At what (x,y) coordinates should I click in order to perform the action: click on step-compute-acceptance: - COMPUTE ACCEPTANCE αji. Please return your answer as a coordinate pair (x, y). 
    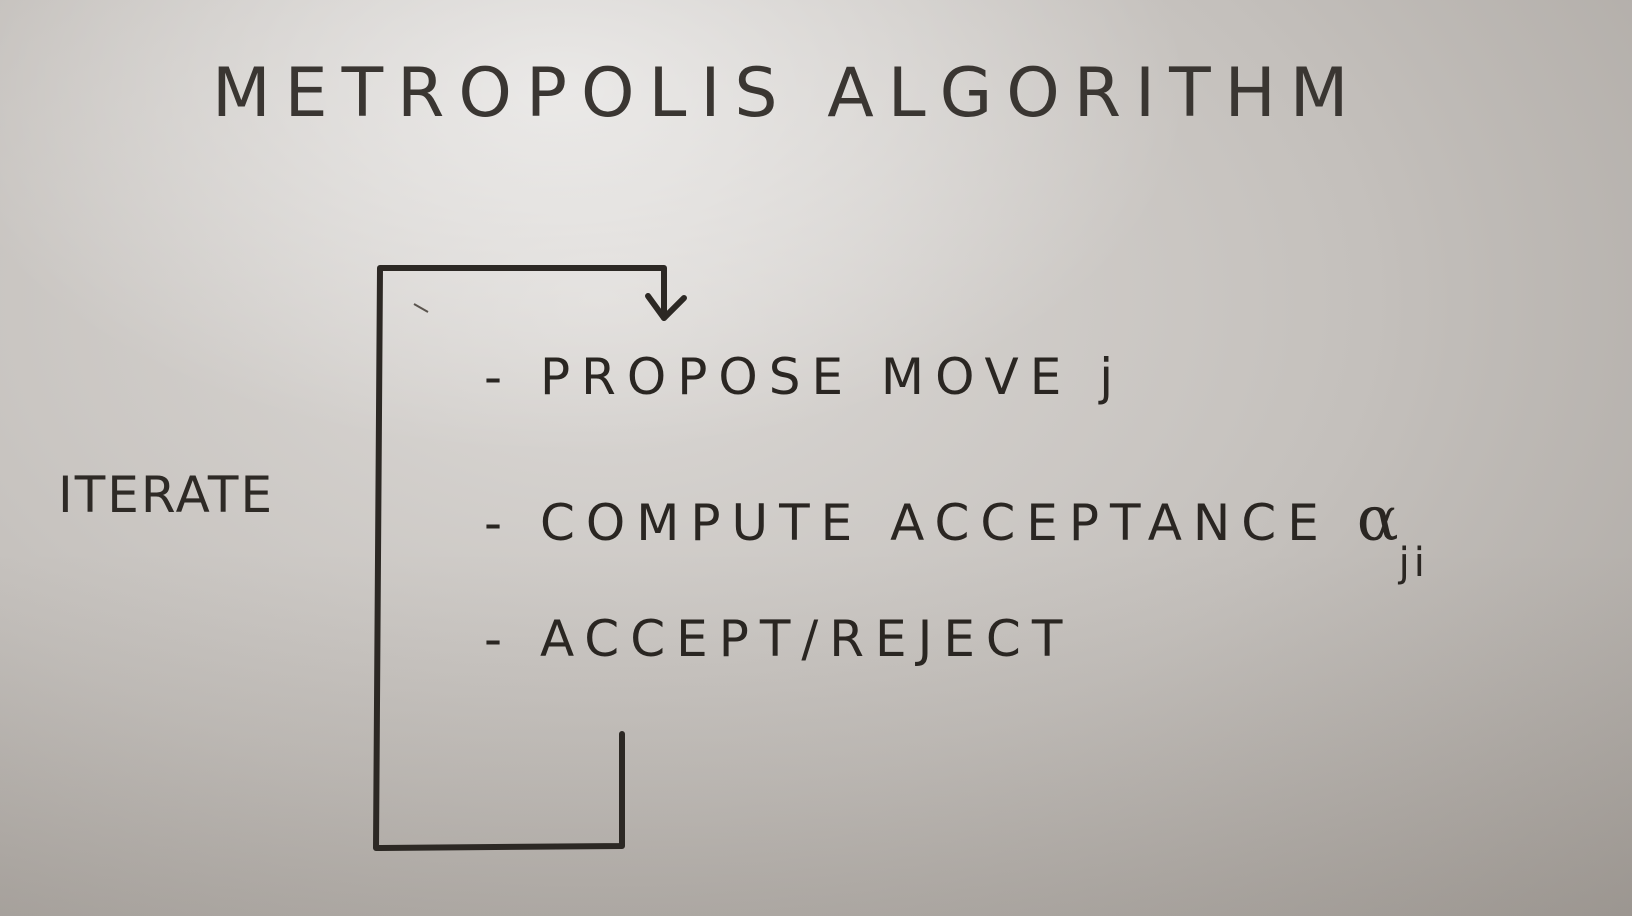
    Looking at the image, I should click on (956, 536).